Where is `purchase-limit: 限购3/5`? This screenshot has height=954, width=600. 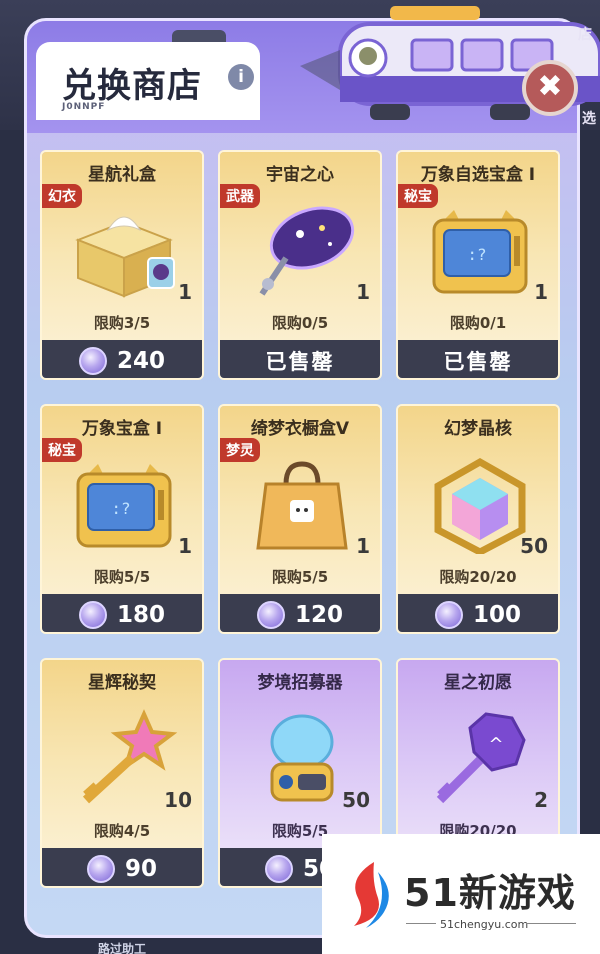 purchase-limit: 限购3/5 is located at coordinates (122, 323).